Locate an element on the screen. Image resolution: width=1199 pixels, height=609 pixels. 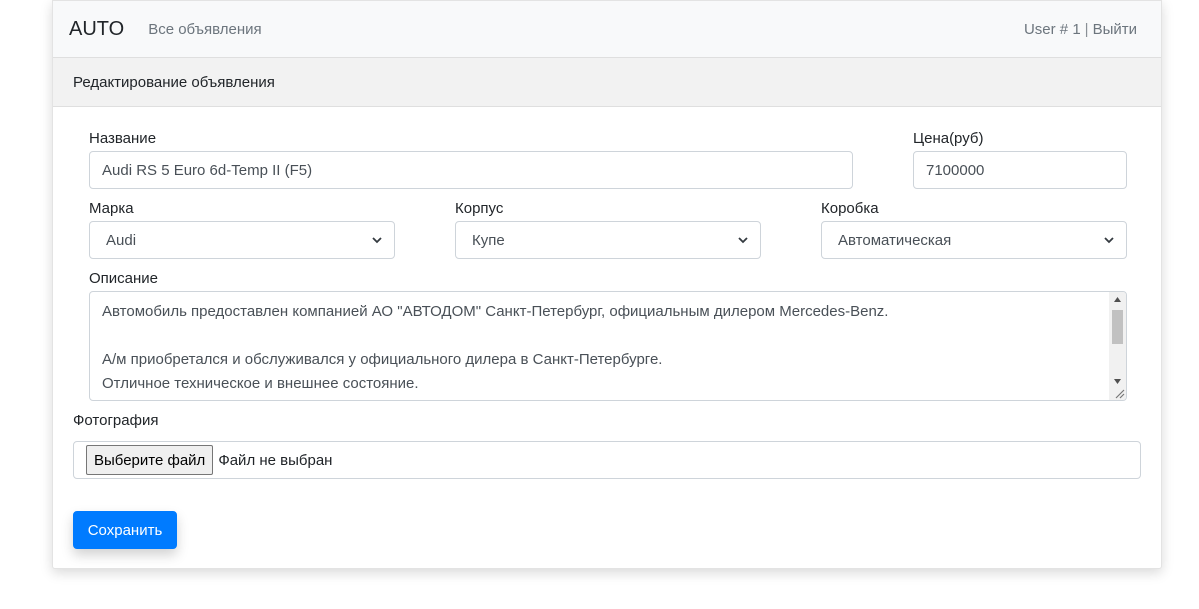
body-label: Корпус is located at coordinates (479, 208).